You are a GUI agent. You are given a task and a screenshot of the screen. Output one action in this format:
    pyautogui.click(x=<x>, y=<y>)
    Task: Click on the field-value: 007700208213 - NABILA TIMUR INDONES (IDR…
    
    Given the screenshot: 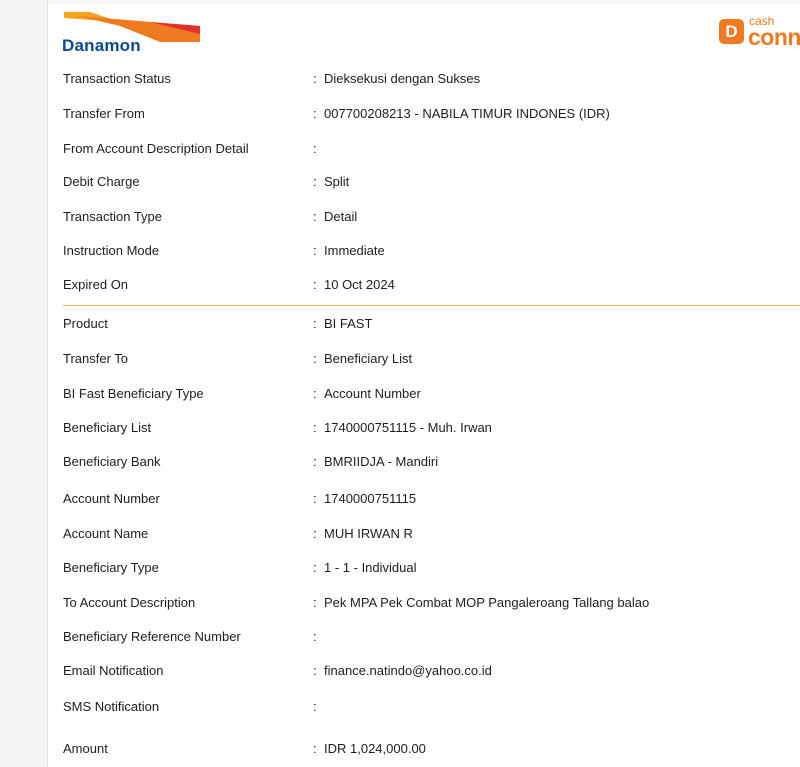 What is the action you would take?
    pyautogui.click(x=467, y=113)
    